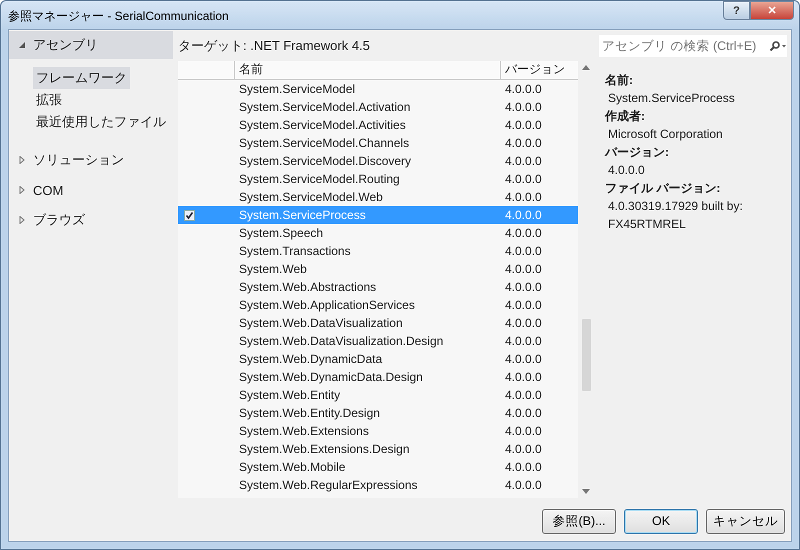 The image size is (800, 550). Describe the element at coordinates (328, 485) in the screenshot. I see `assembly-name: System.Web.RegularExpressions` at that location.